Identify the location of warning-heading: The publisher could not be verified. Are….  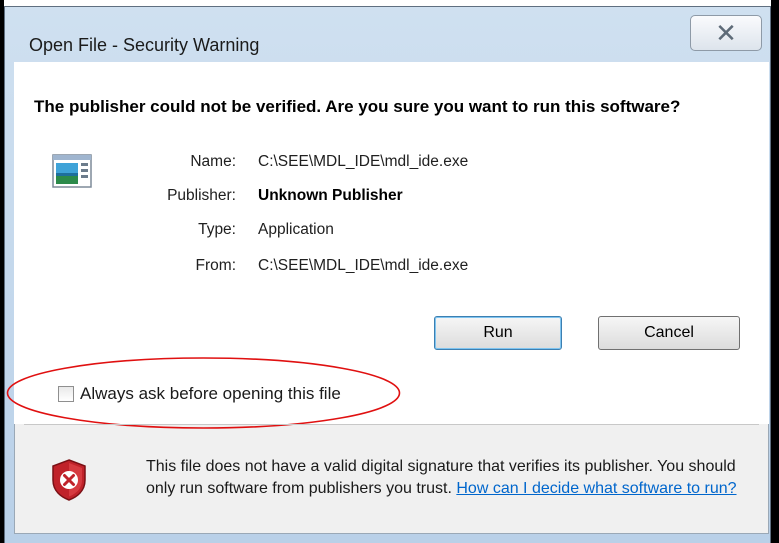
(357, 106).